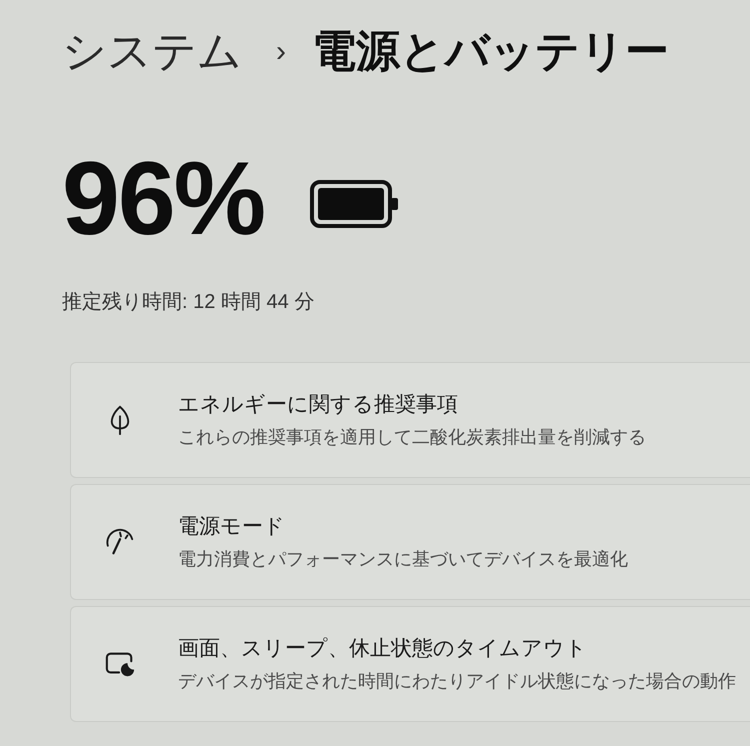 Image resolution: width=750 pixels, height=746 pixels. I want to click on setting-title: 電源モード, so click(231, 527).